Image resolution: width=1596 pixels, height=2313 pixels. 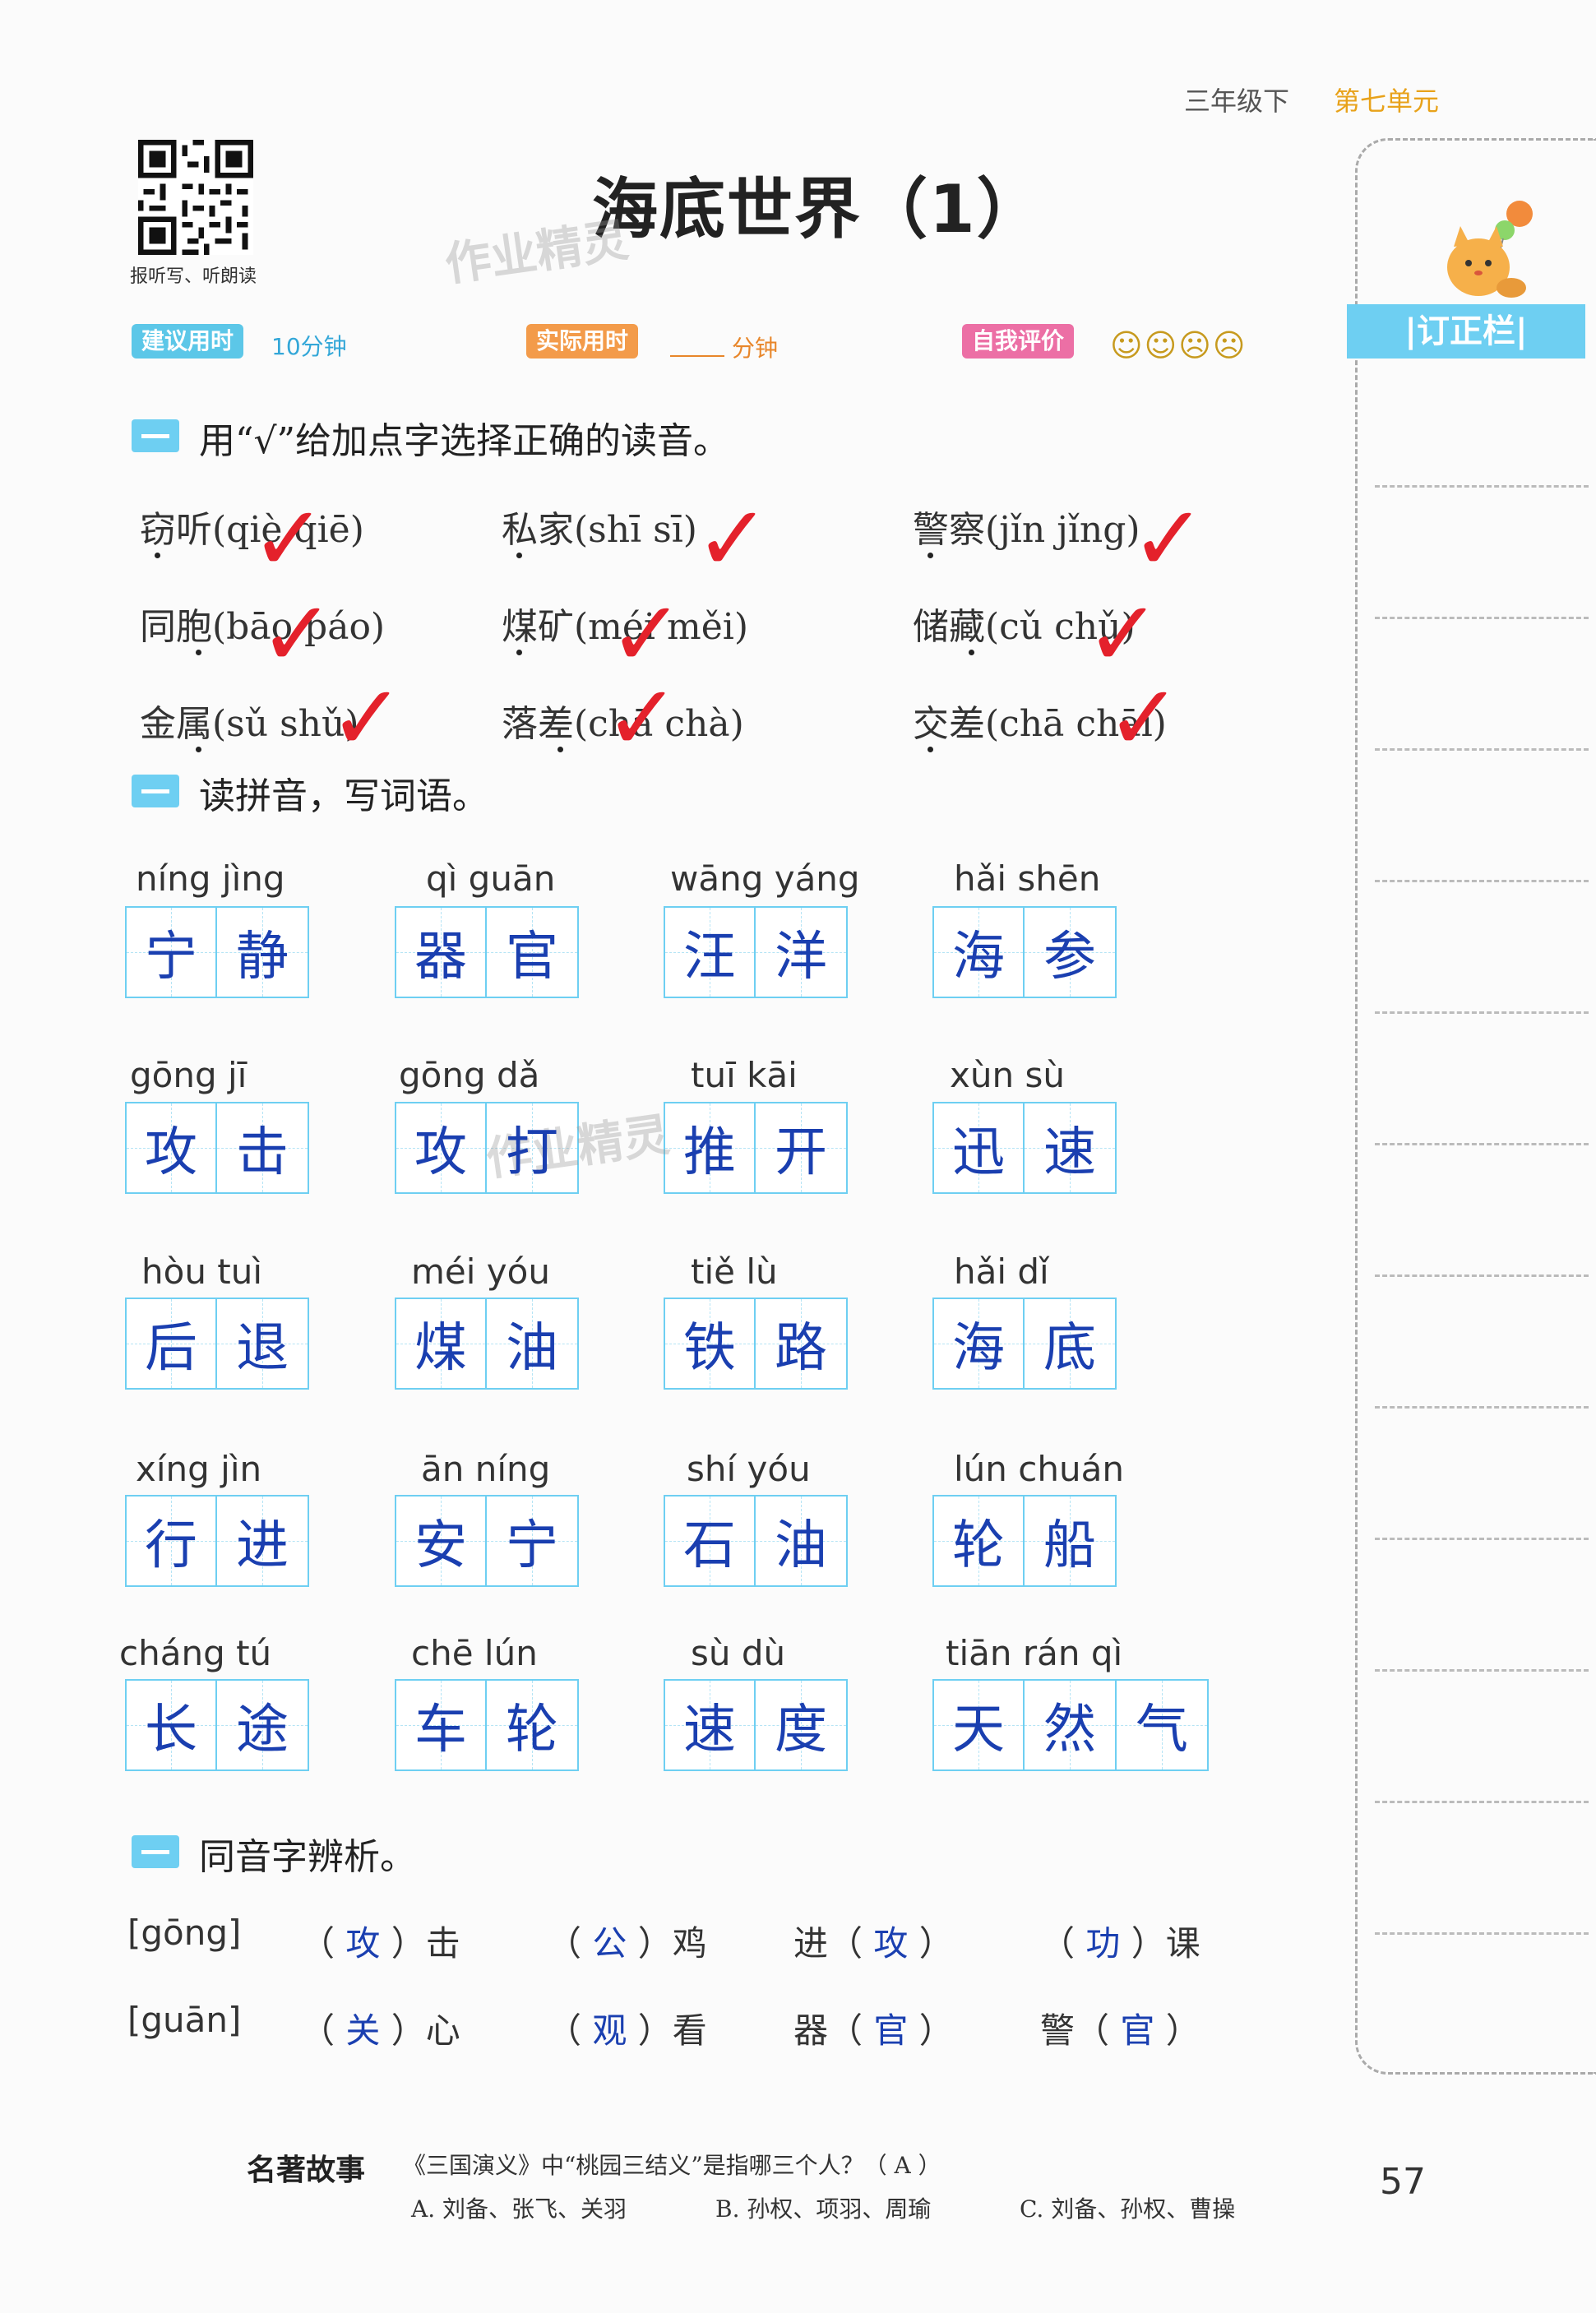 What do you see at coordinates (307, 2170) in the screenshot?
I see `footer-label: 名著故事` at bounding box center [307, 2170].